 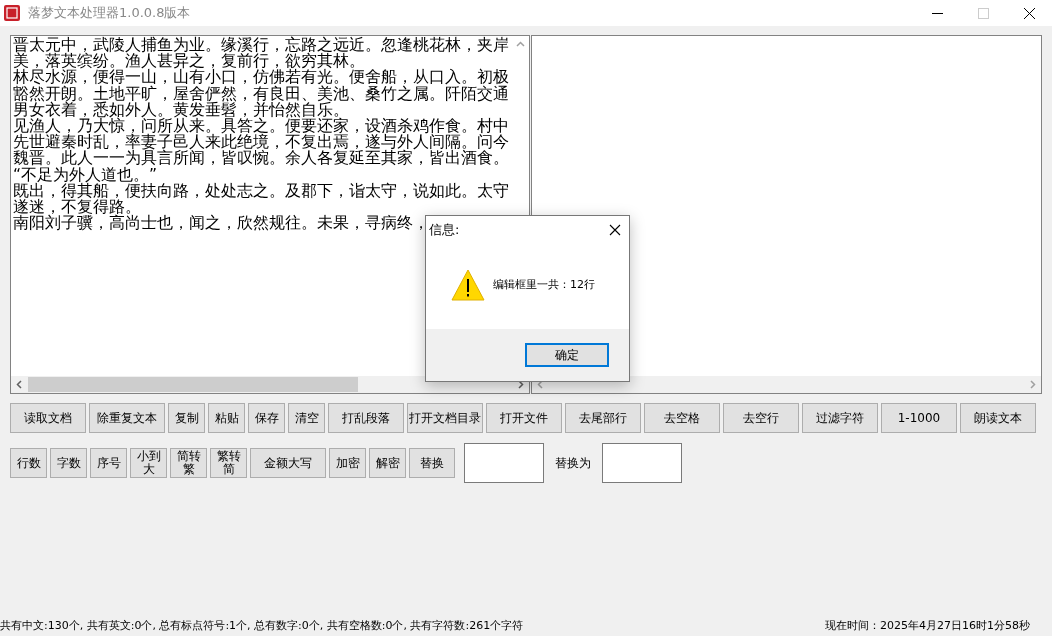 I want to click on toolbar-button: 序号, so click(x=108, y=463).